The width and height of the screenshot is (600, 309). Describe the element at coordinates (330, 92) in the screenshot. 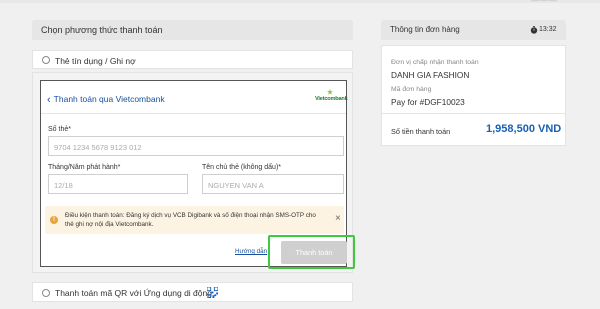

I see `vietcombank-star-icon` at that location.